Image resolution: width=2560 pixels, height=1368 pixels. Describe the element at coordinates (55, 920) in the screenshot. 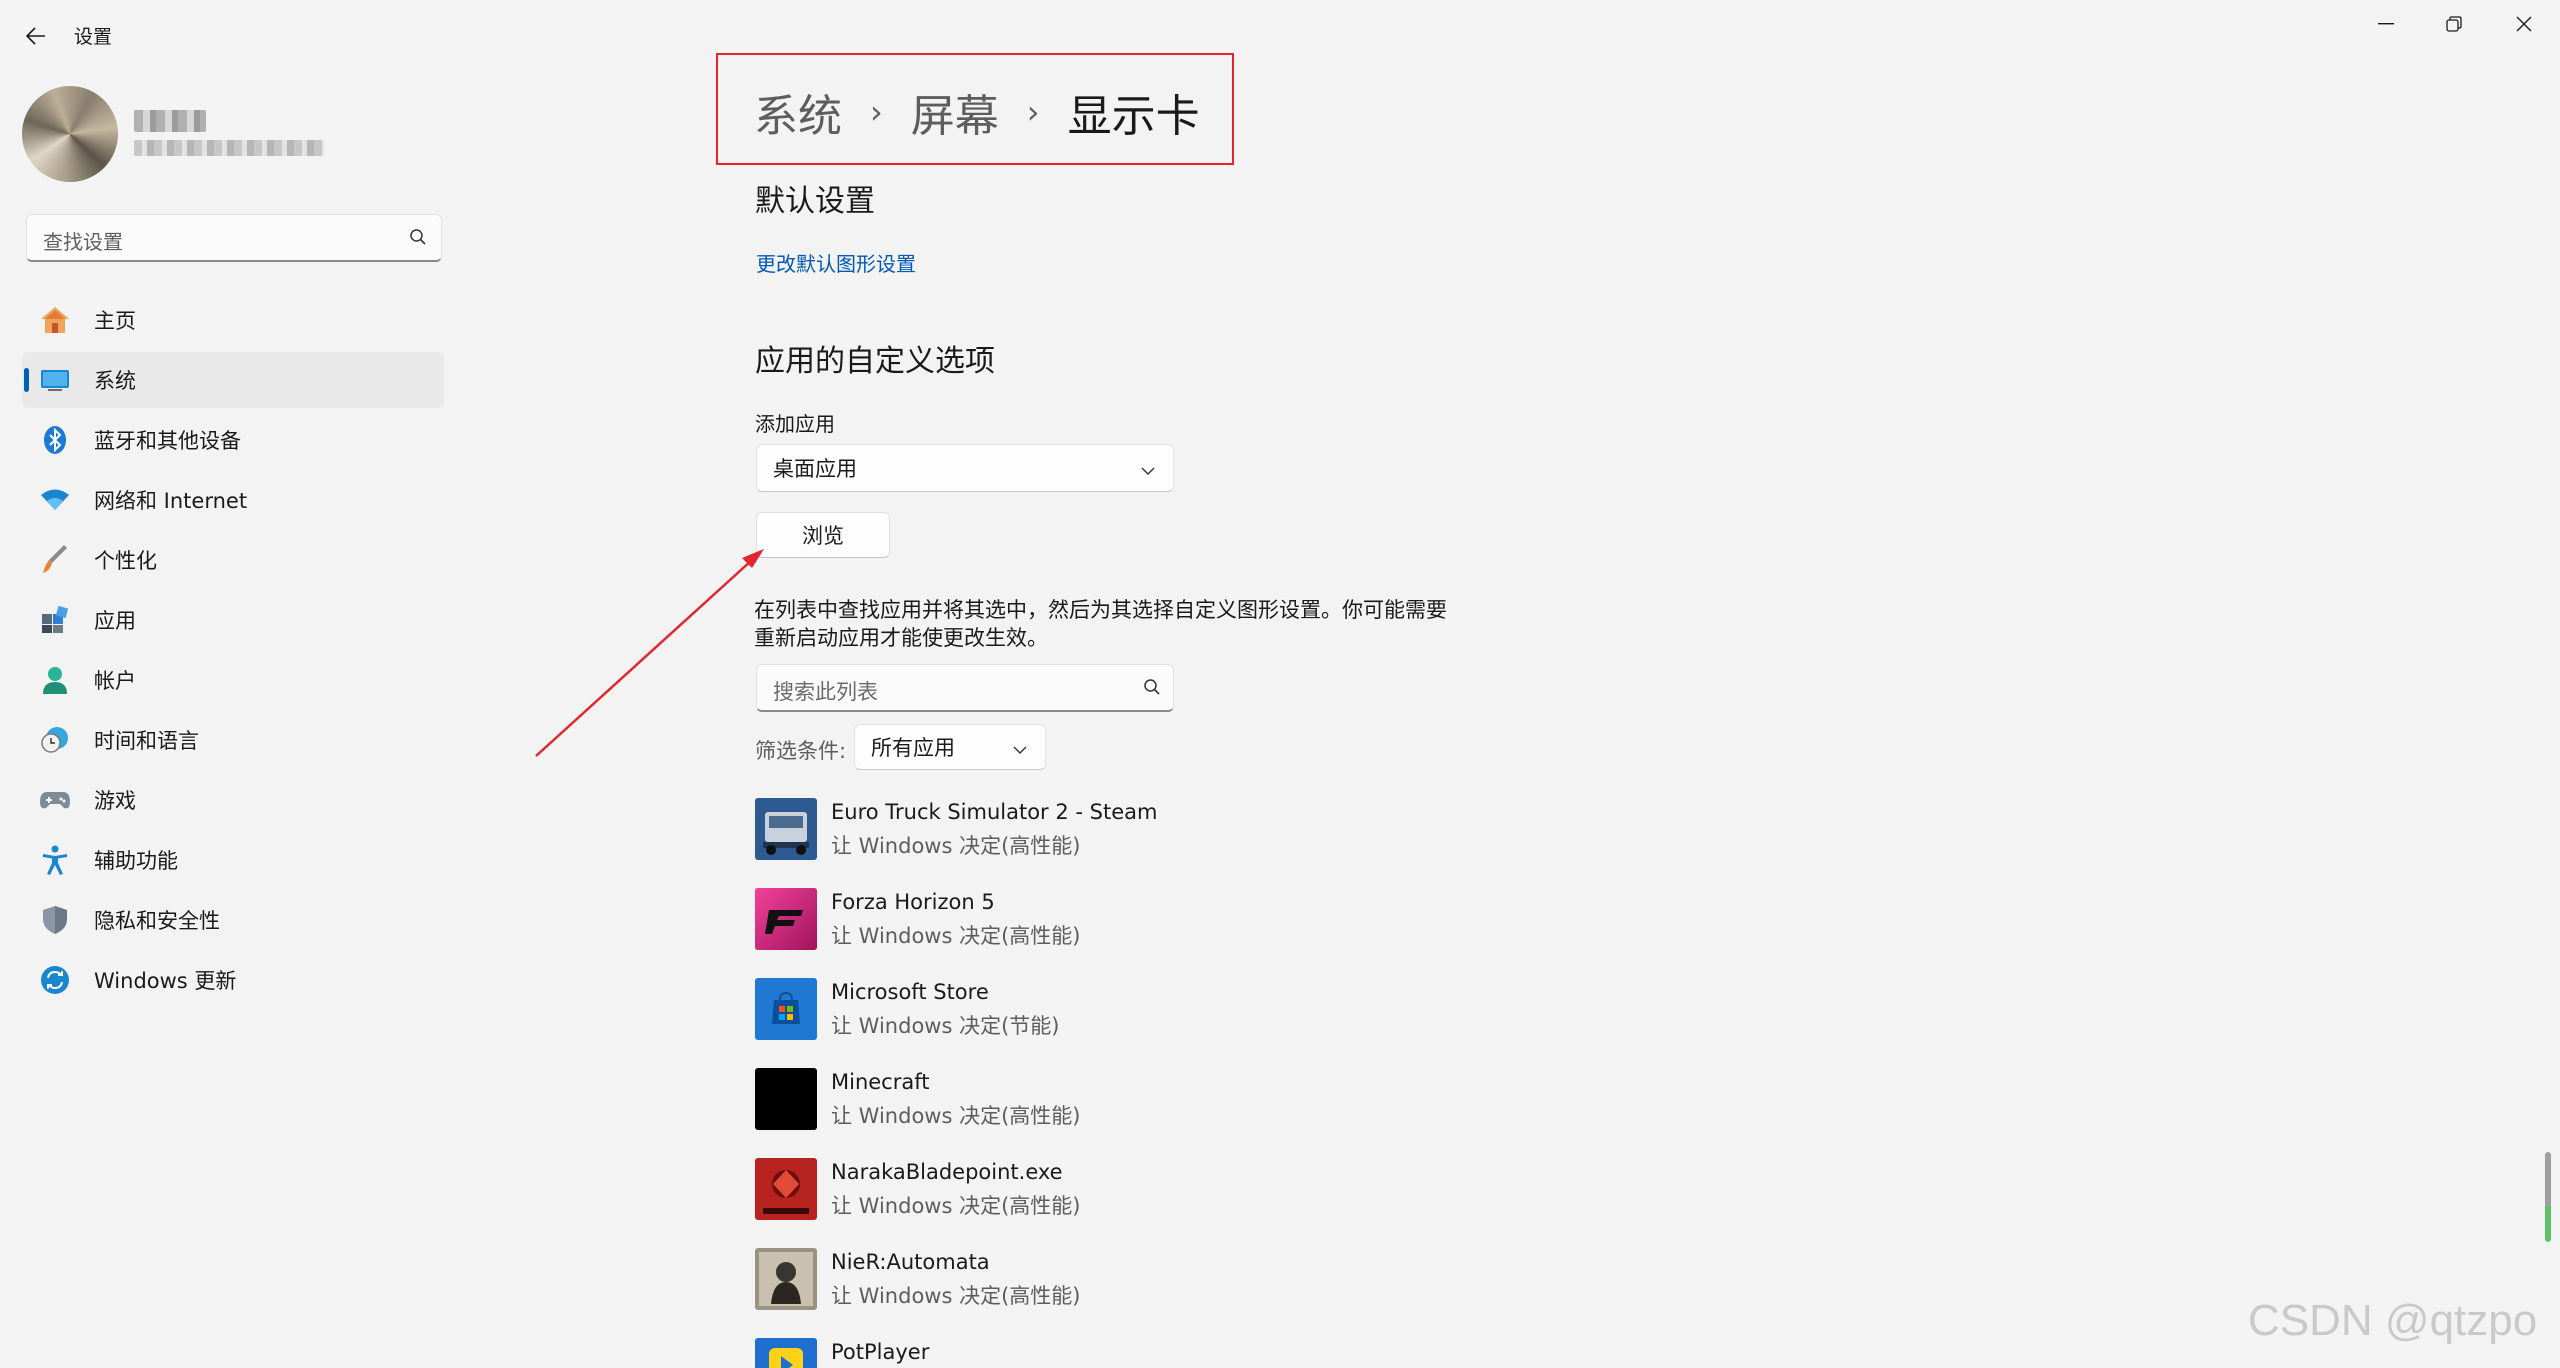

I see `shield-icon` at that location.